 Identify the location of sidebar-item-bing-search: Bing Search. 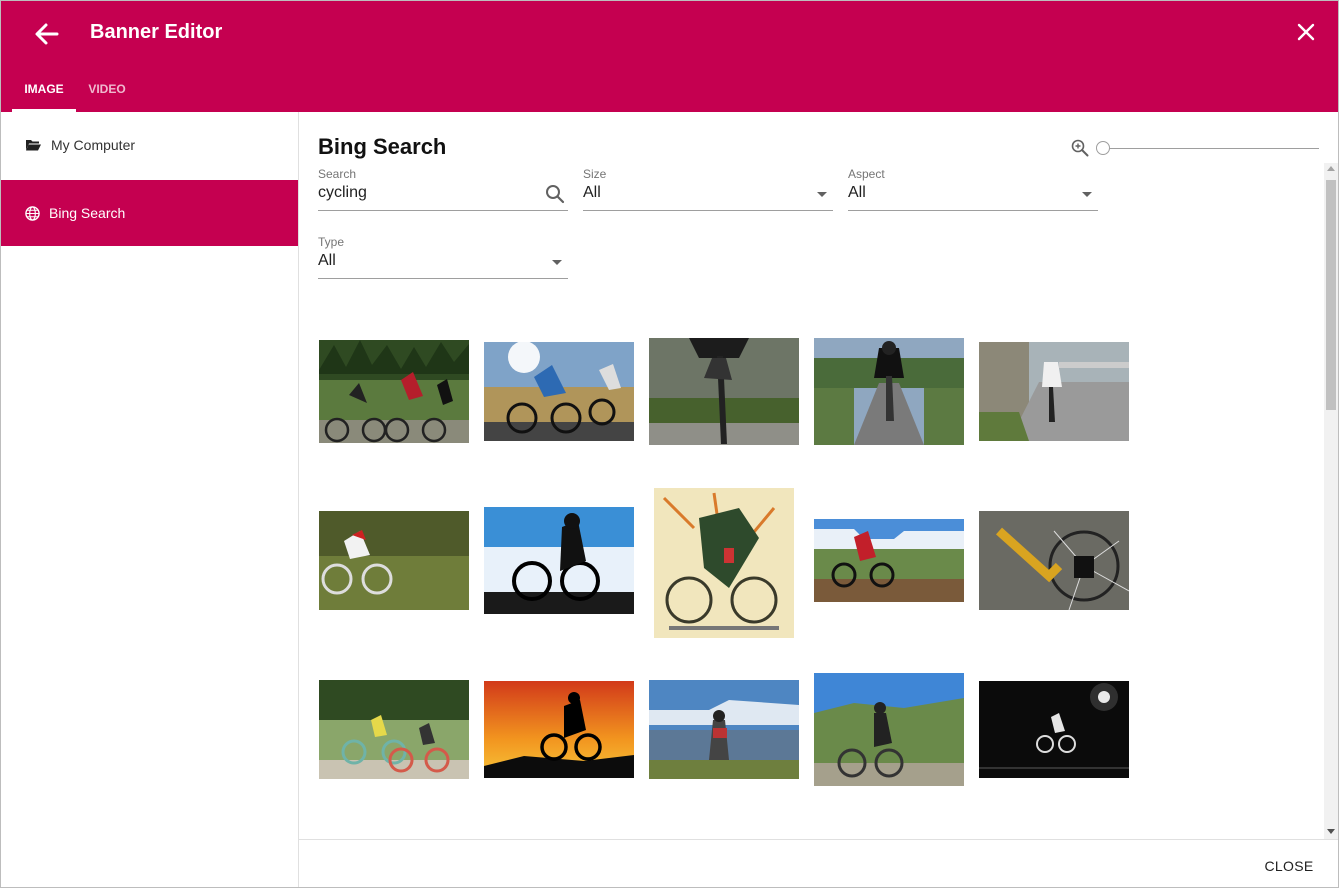
(149, 213).